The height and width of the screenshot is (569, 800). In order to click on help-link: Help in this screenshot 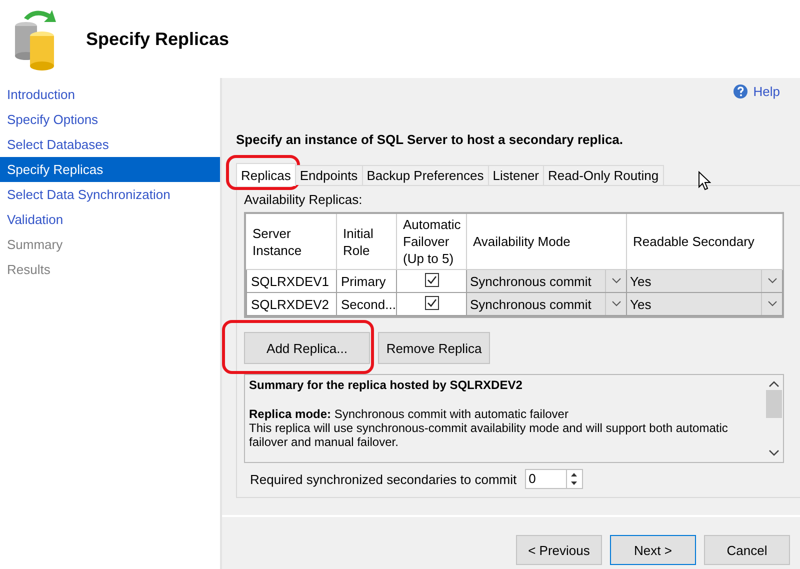, I will do `click(756, 91)`.